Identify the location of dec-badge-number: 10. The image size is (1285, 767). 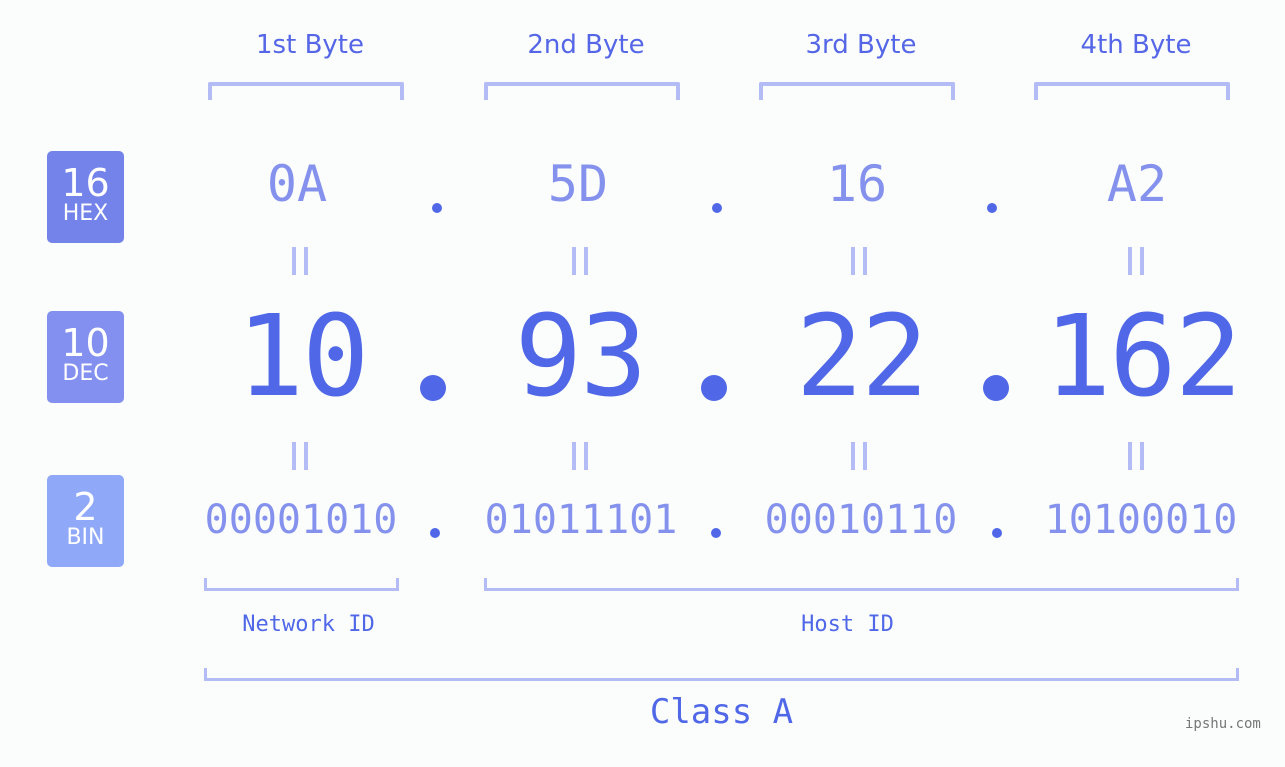
(85, 343).